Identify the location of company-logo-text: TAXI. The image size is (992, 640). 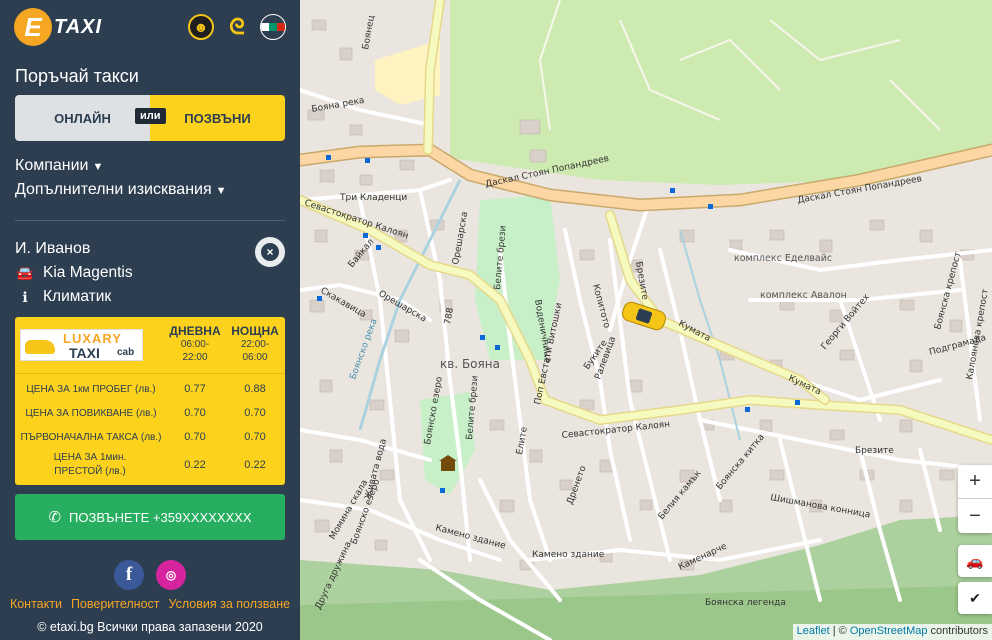
(84, 353).